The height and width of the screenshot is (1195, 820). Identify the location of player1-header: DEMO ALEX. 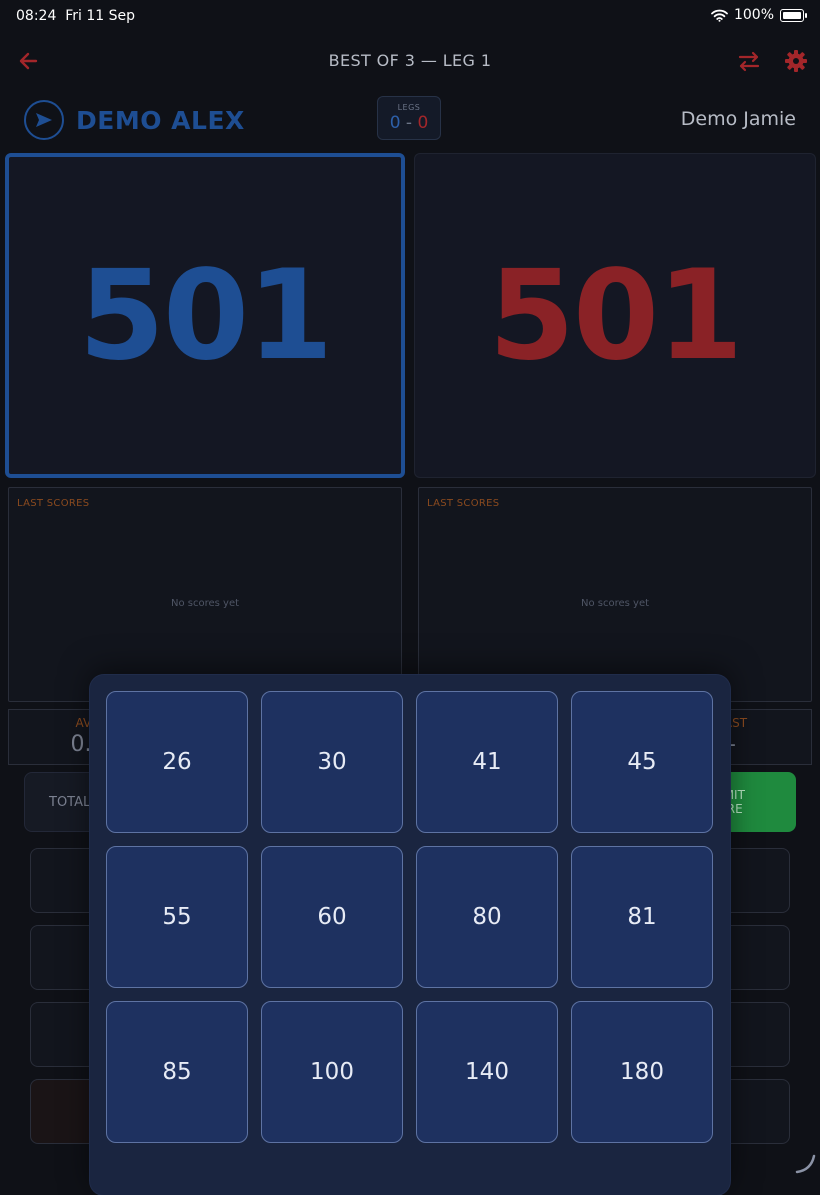
(134, 120).